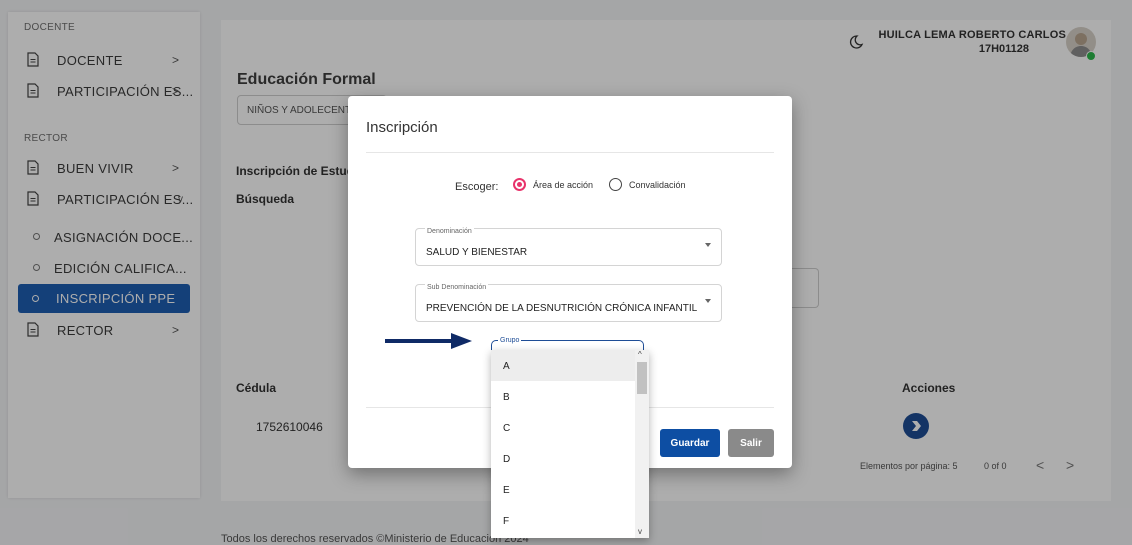 Image resolution: width=1132 pixels, height=545 pixels. I want to click on radio-area-accion-label: Área de acción, so click(563, 185).